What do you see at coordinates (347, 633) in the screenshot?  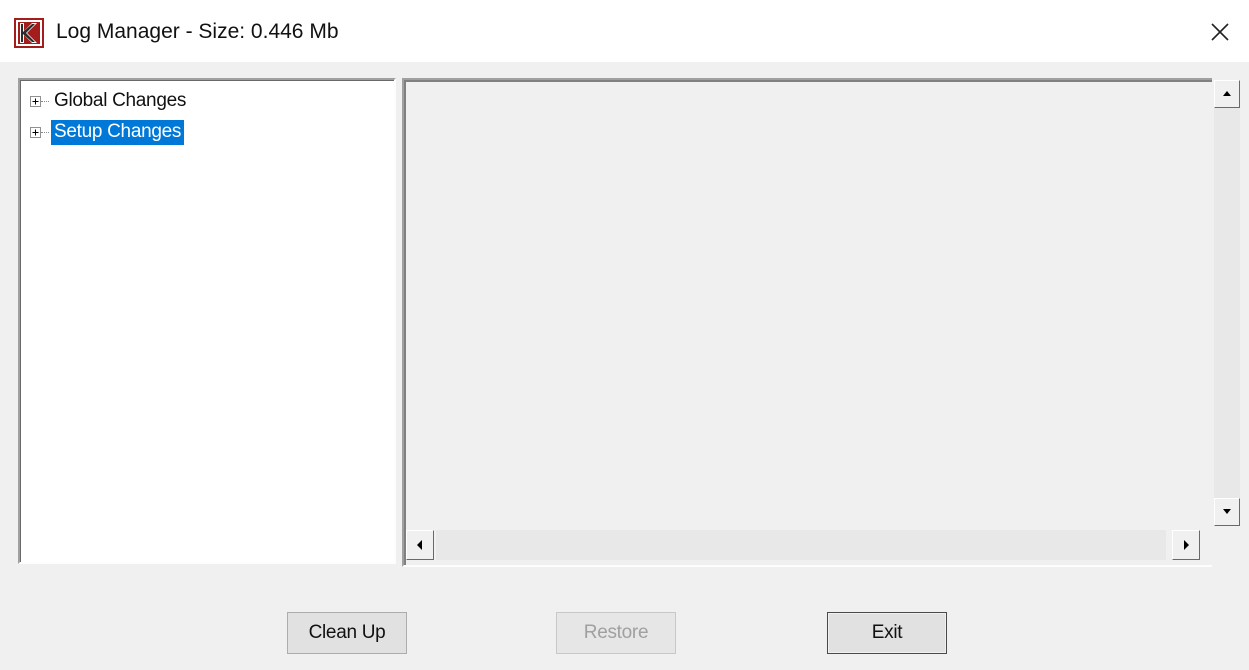 I see `clean-up-button: Clean Up` at bounding box center [347, 633].